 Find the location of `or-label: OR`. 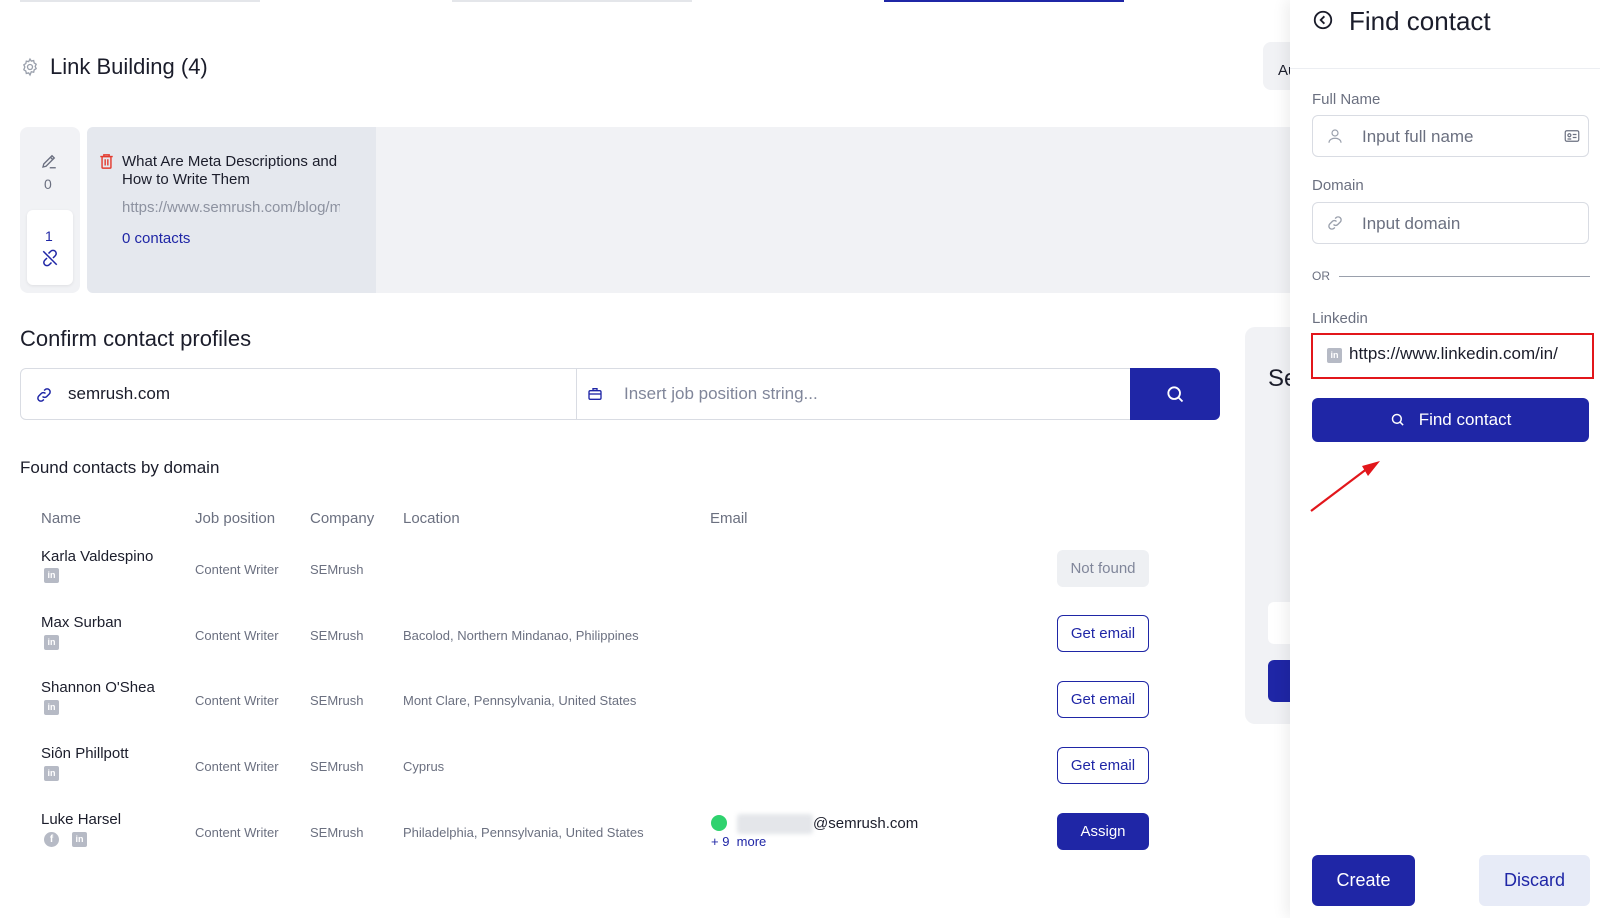

or-label: OR is located at coordinates (1321, 276).